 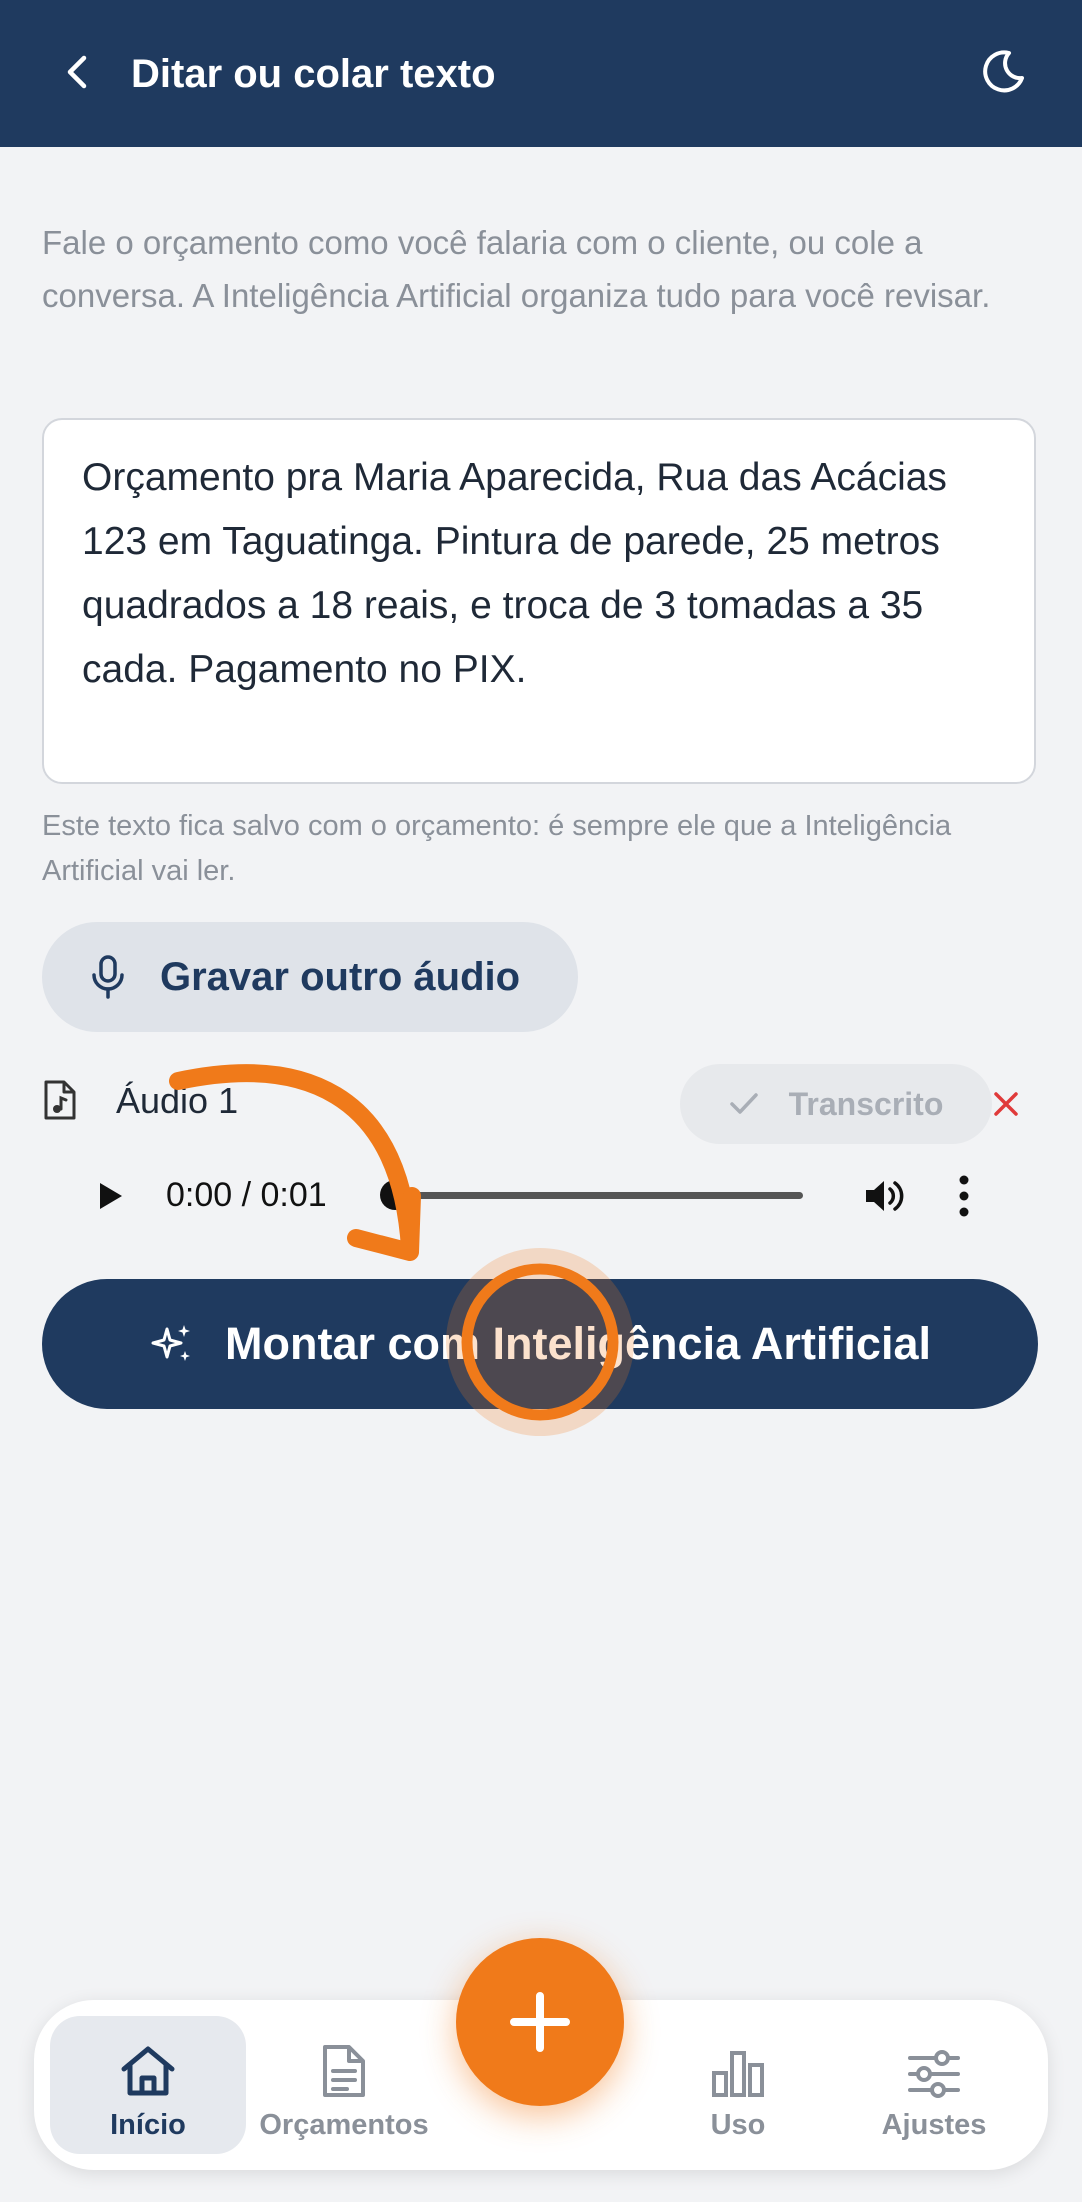 I want to click on volume-icon, so click(x=884, y=1196).